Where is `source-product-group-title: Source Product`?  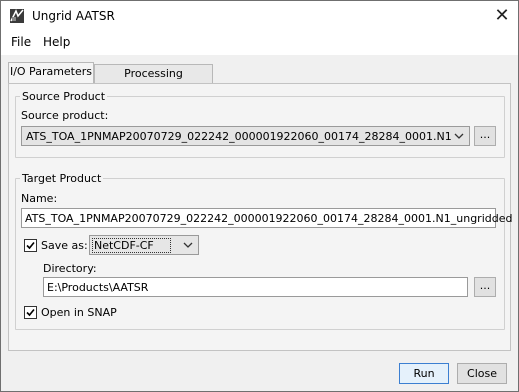 source-product-group-title: Source Product is located at coordinates (64, 96).